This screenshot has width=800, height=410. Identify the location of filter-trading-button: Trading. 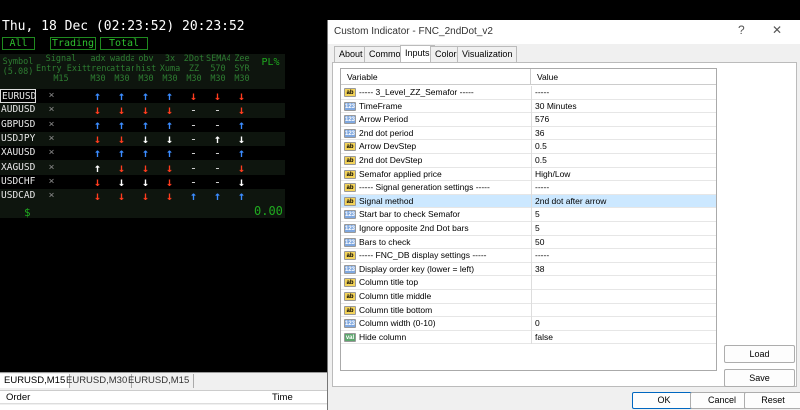
(73, 43).